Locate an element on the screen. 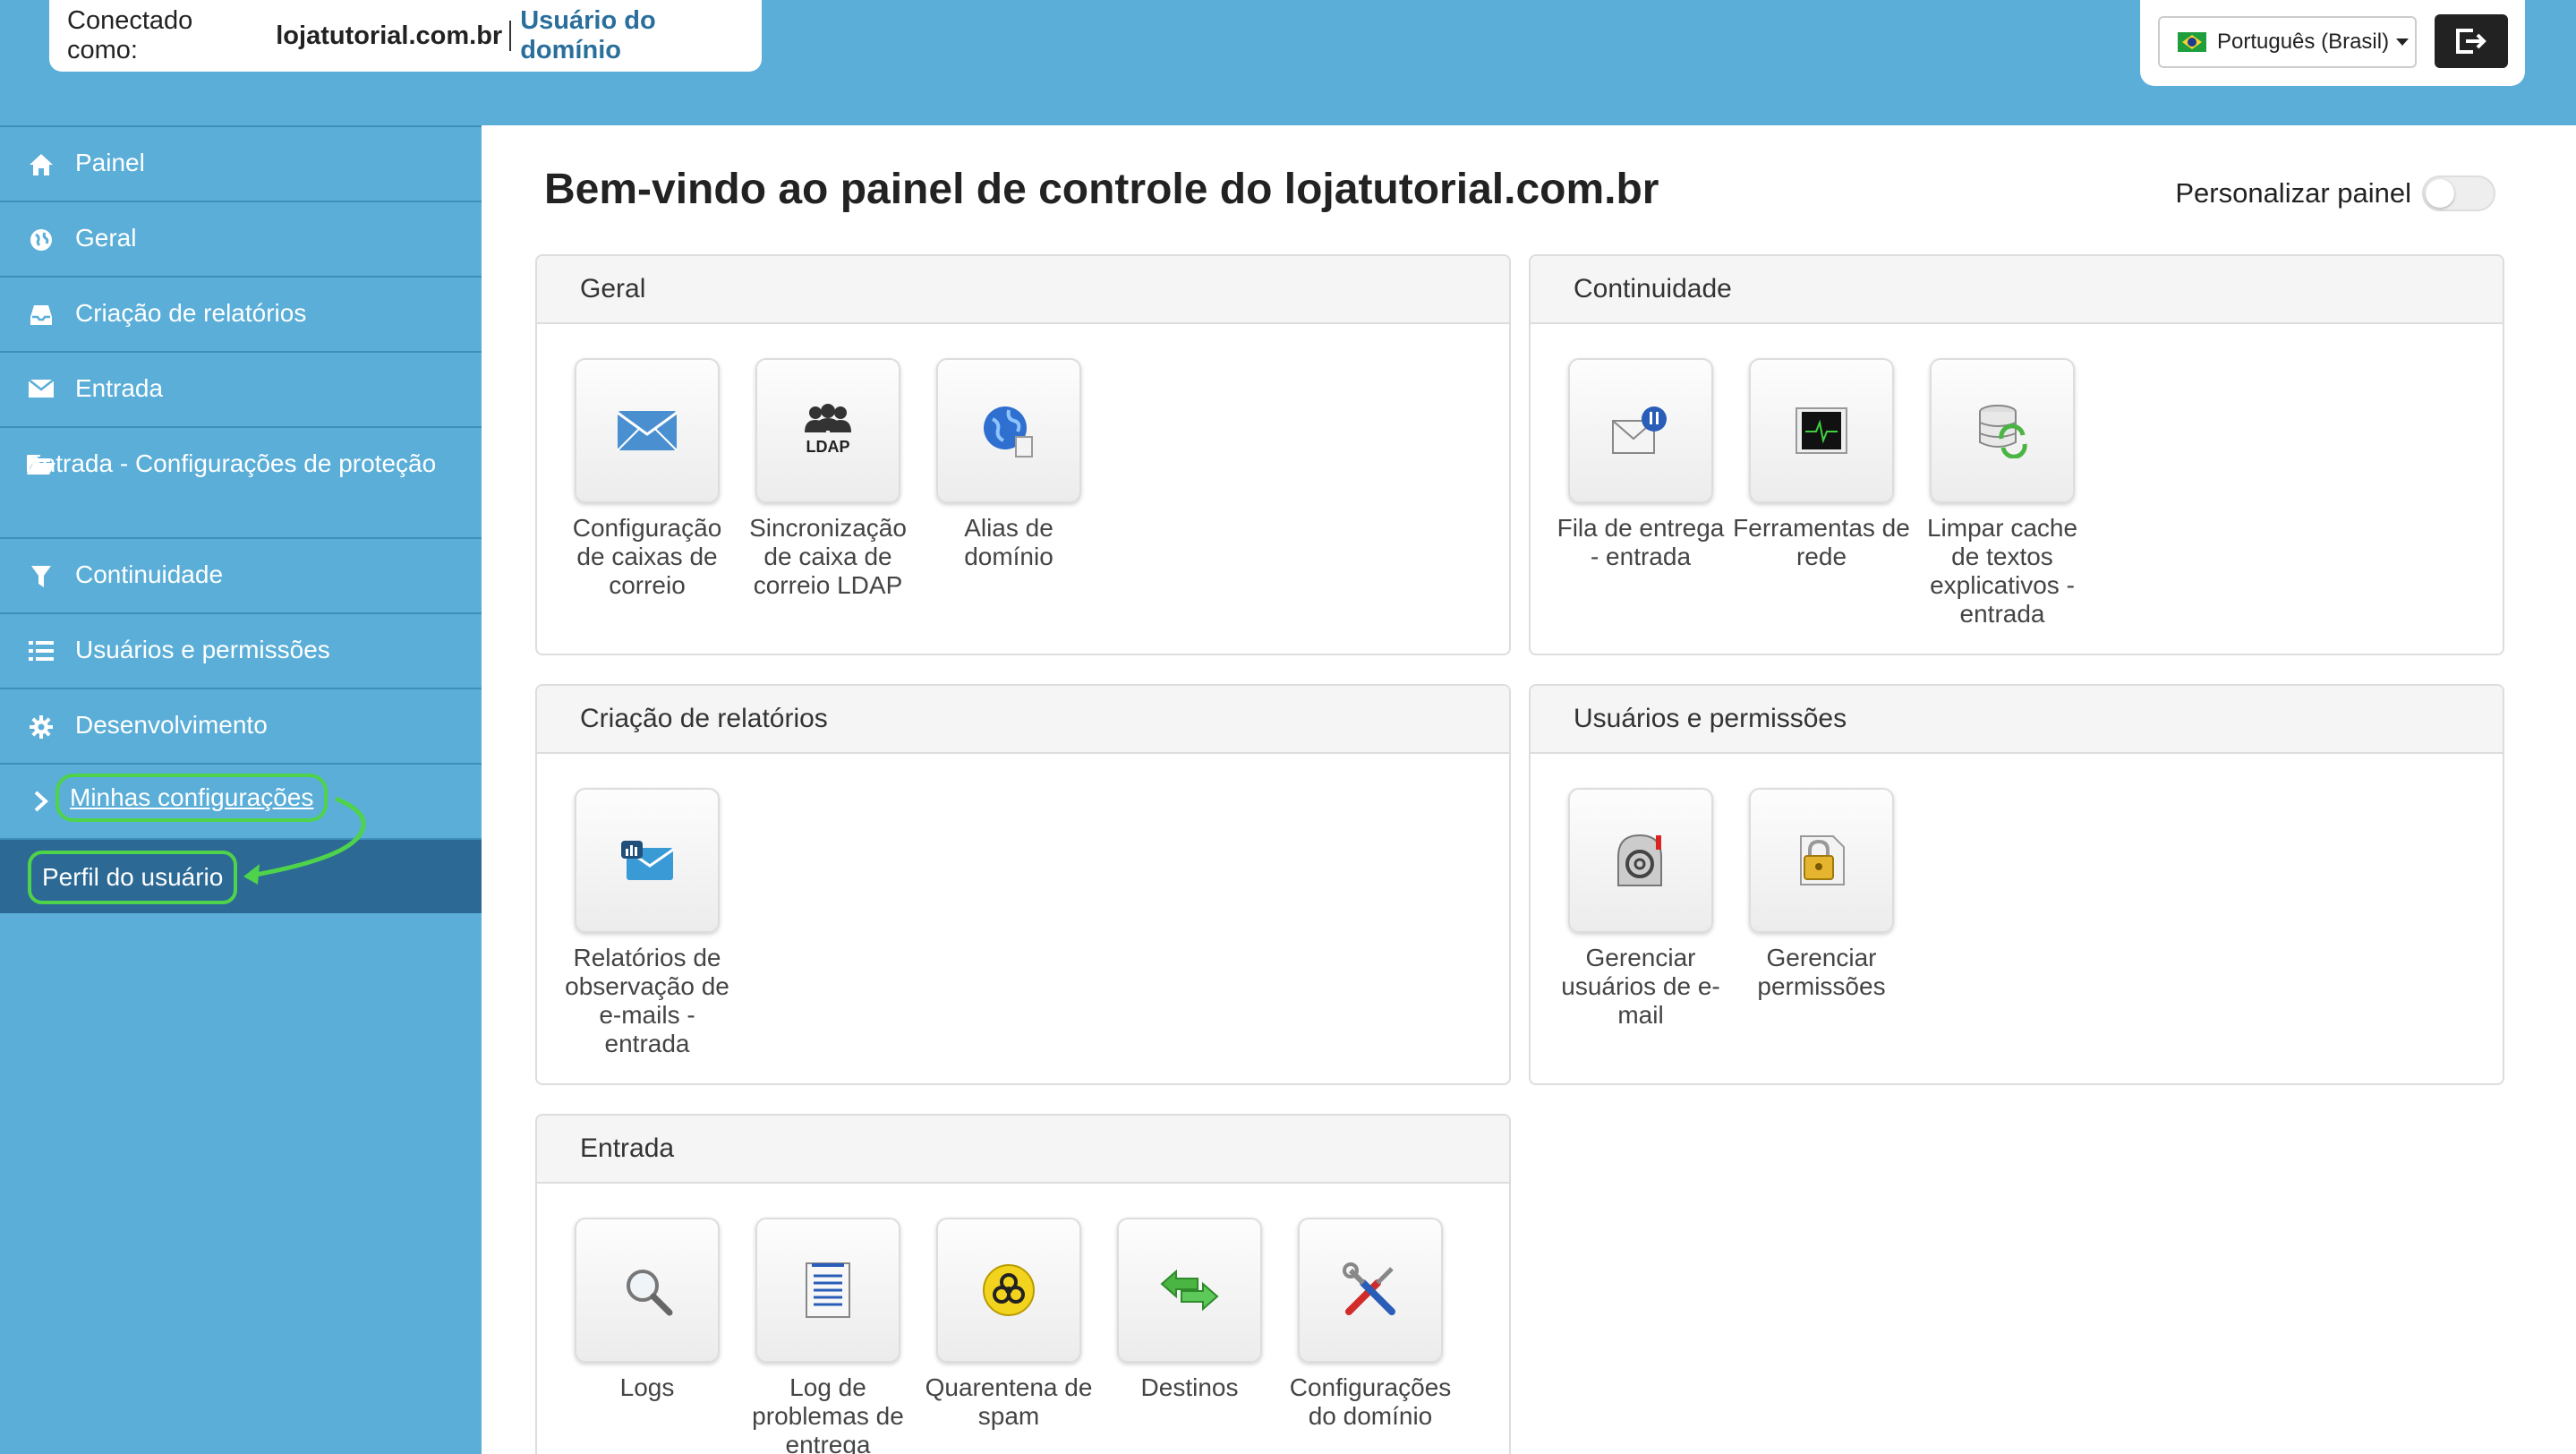 This screenshot has height=1454, width=2576. sidebar-item-label: Continuidade is located at coordinates (149, 574).